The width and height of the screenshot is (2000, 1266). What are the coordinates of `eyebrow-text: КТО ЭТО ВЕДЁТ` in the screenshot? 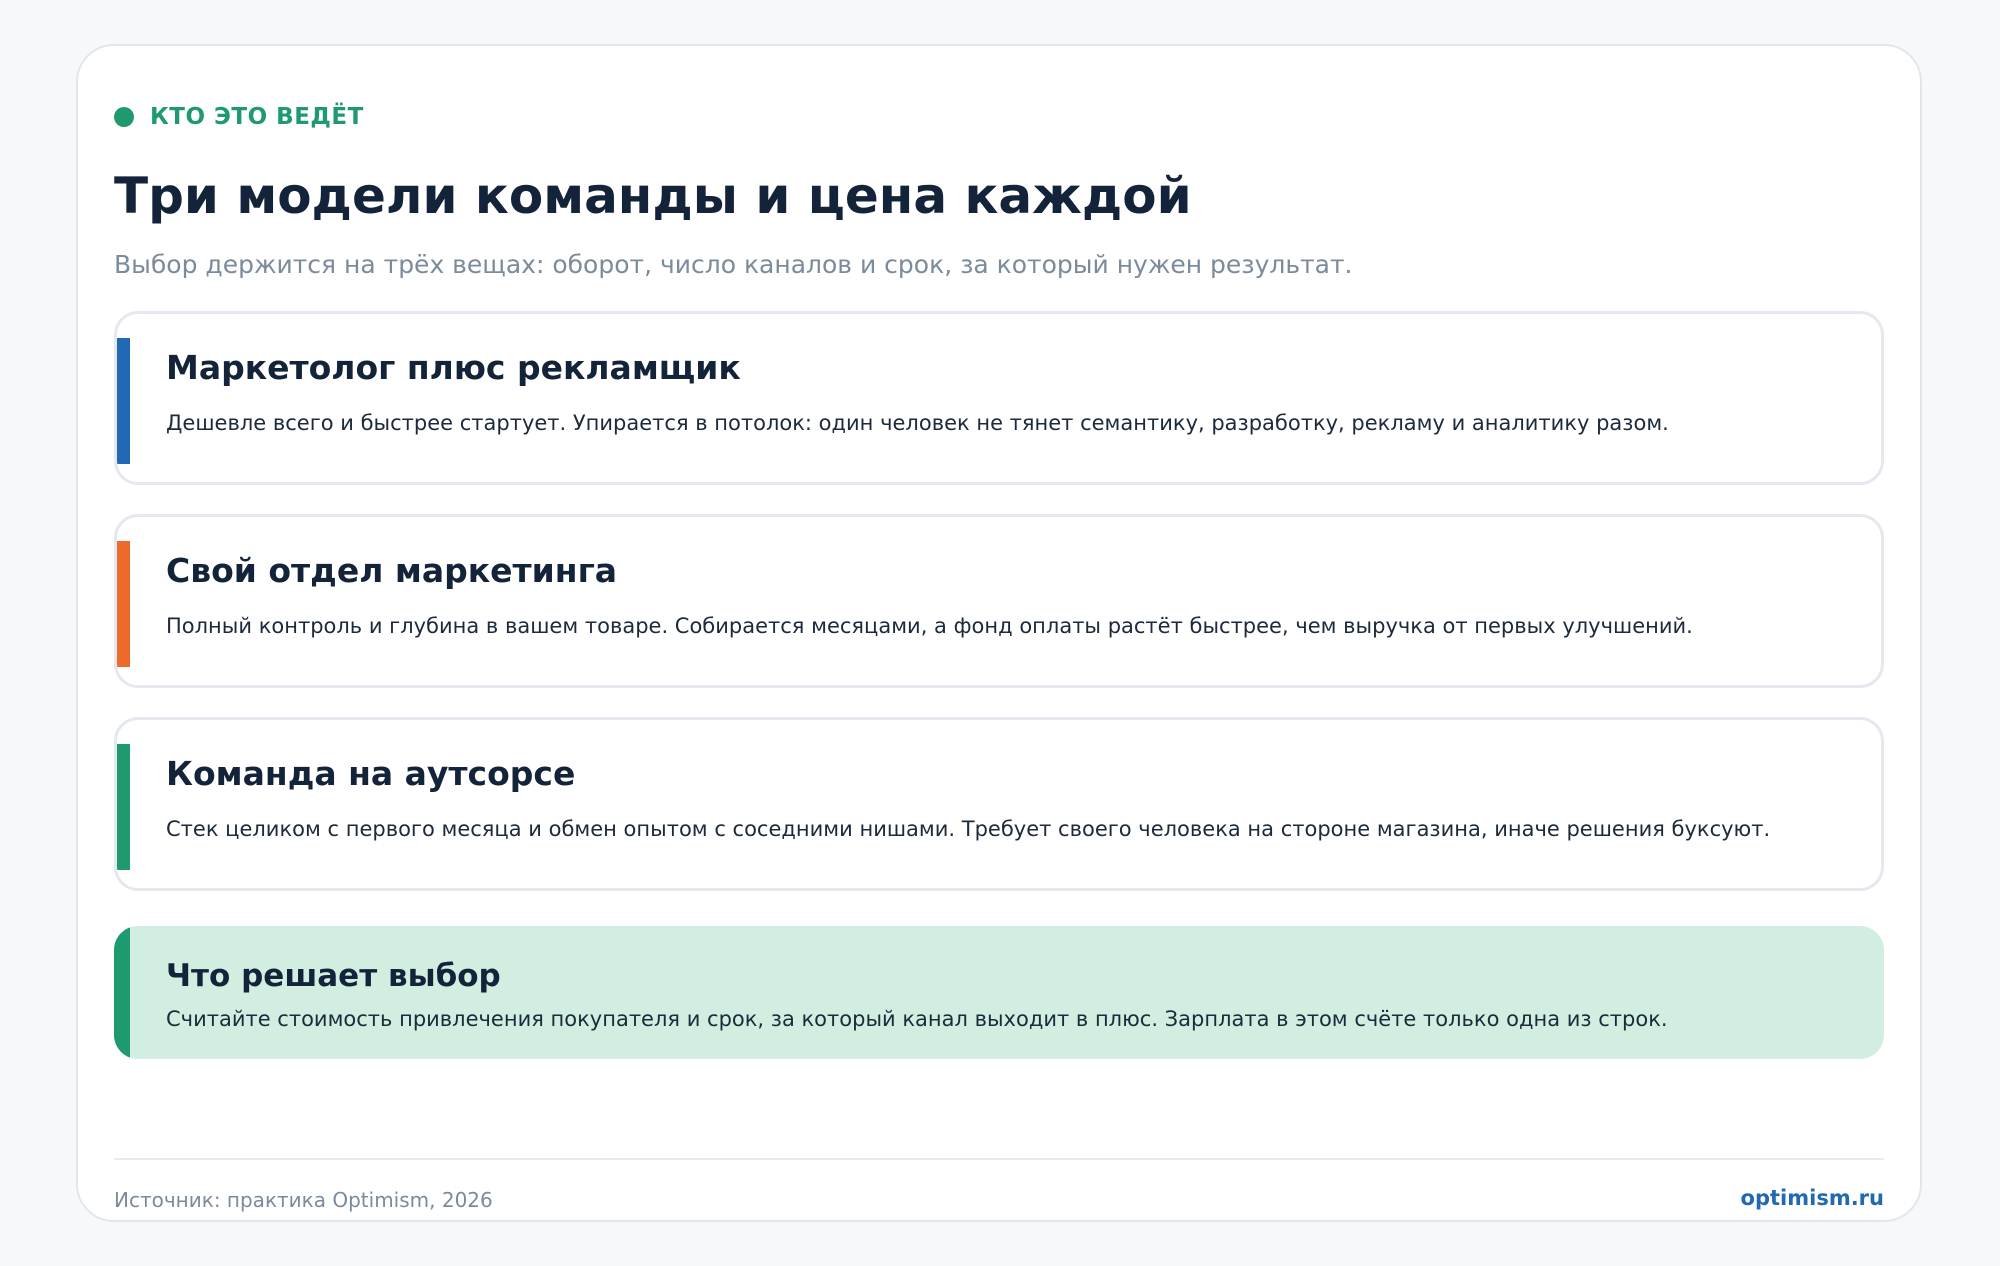 It's located at (257, 117).